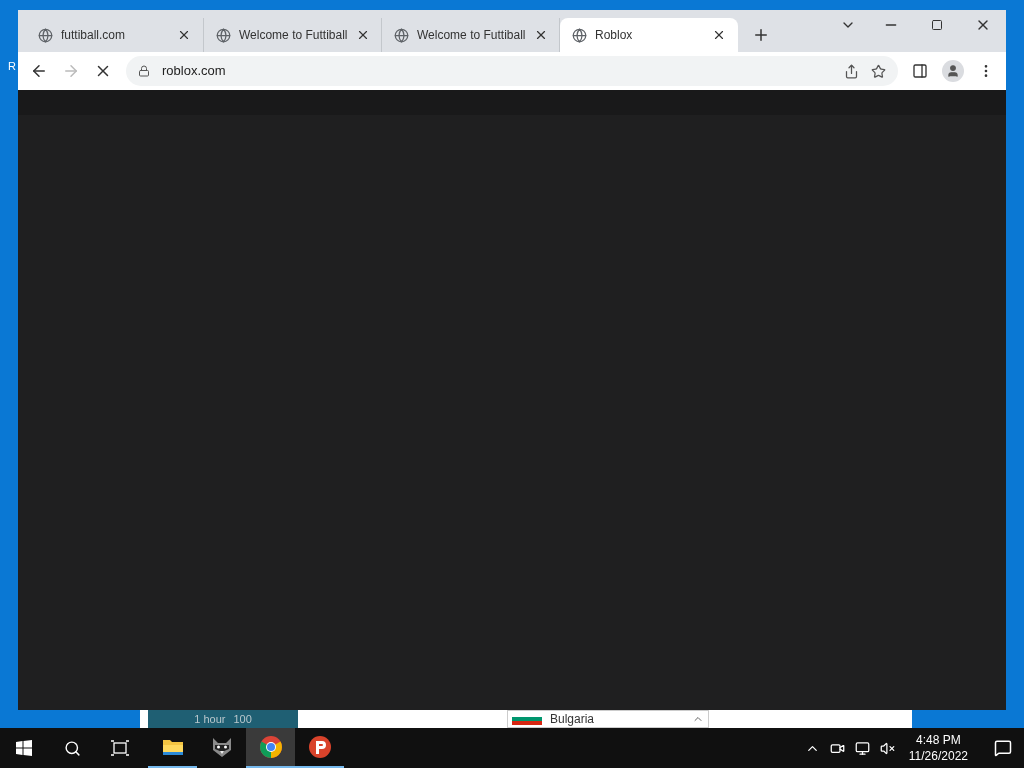 The height and width of the screenshot is (768, 1024). What do you see at coordinates (608, 719) in the screenshot?
I see `country-select: Bulgaria` at bounding box center [608, 719].